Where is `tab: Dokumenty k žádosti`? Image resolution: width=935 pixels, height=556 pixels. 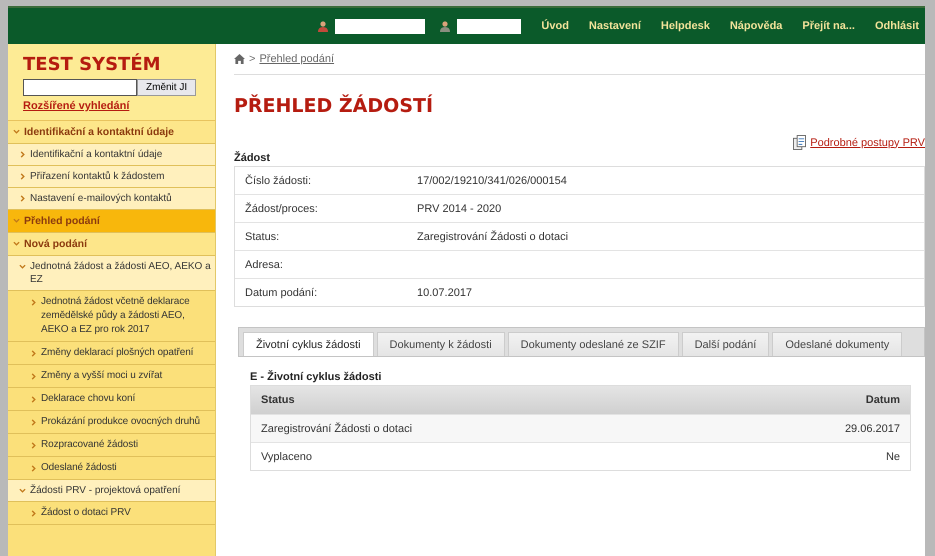 tab: Dokumenty k žádosti is located at coordinates (440, 344).